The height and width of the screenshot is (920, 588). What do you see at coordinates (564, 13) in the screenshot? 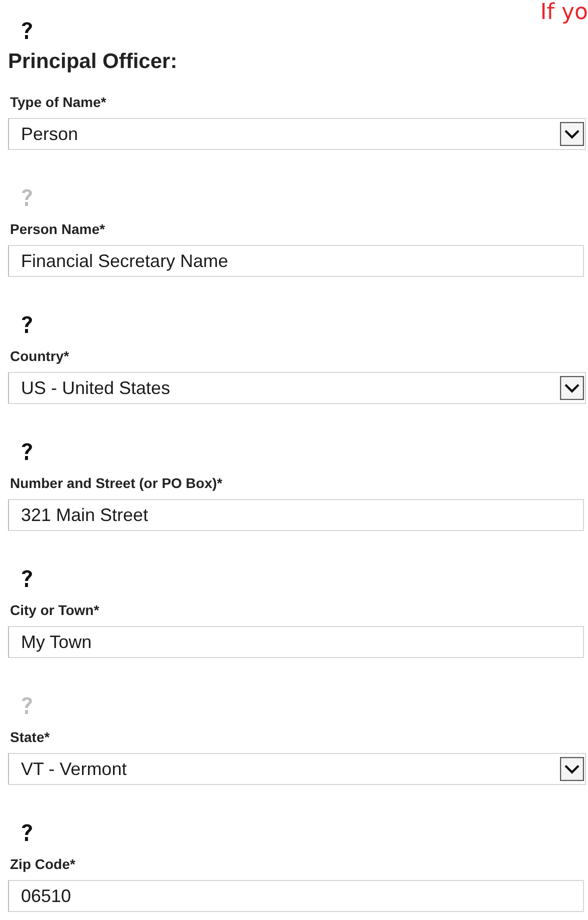
I see `notice-text: If yo` at bounding box center [564, 13].